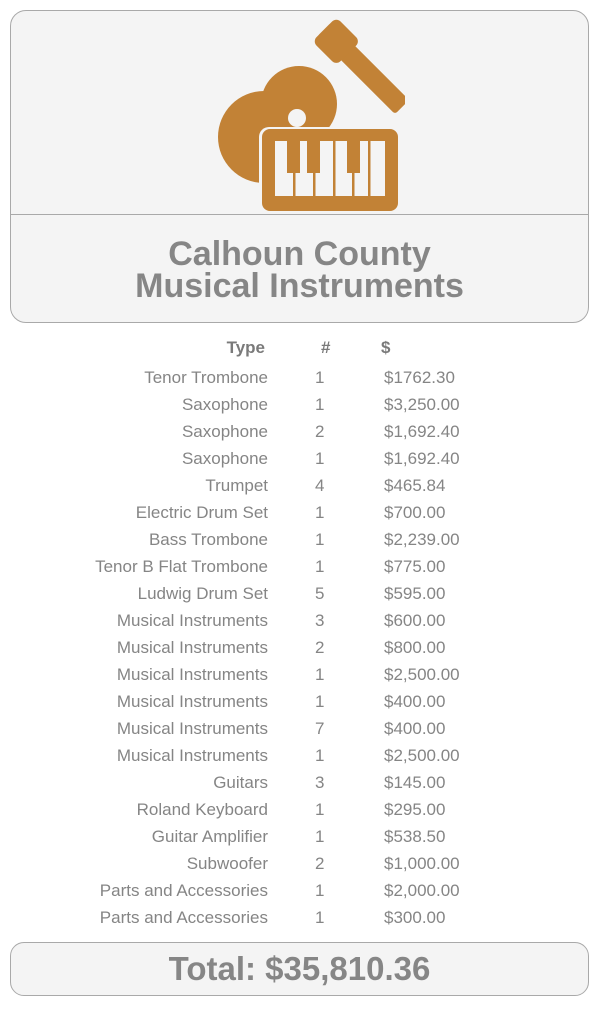 The height and width of the screenshot is (1009, 601). I want to click on row-amount: $295.00, so click(415, 809).